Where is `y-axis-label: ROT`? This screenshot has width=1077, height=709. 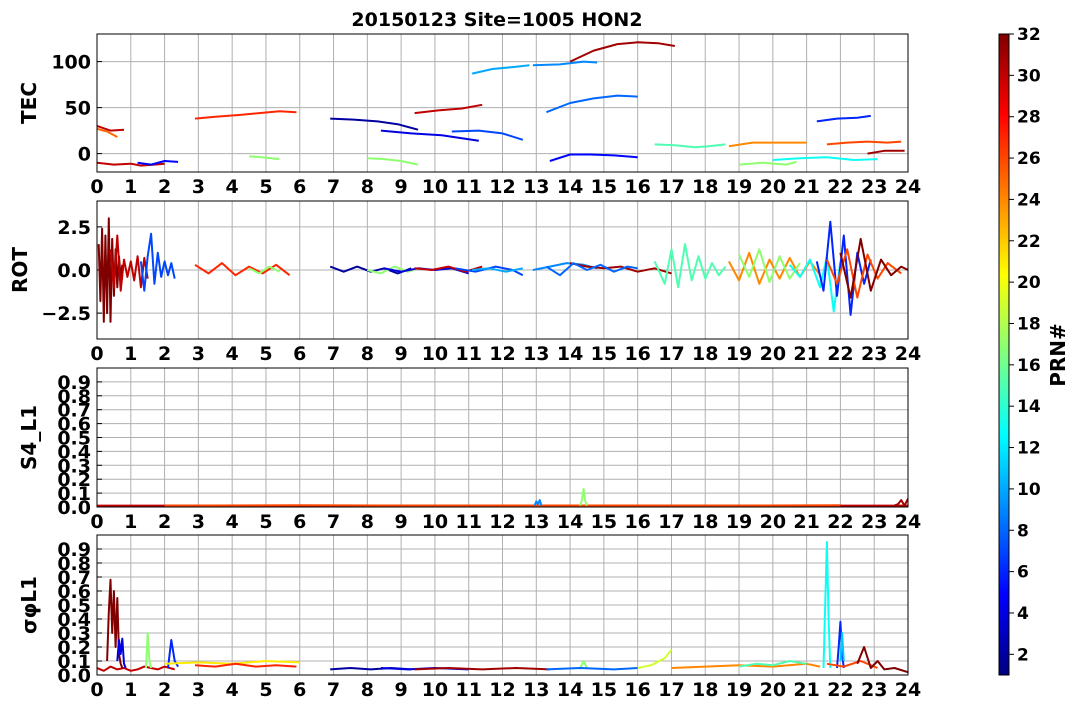 y-axis-label: ROT is located at coordinates (20, 270).